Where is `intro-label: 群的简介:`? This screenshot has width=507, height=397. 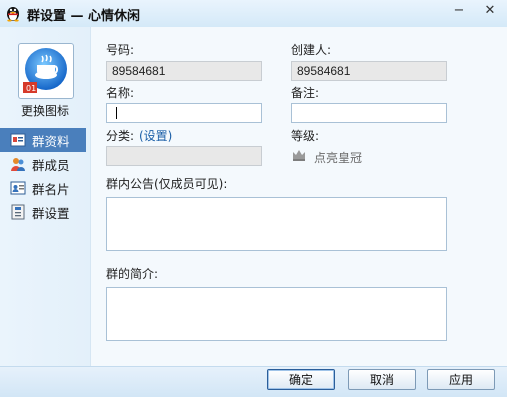
intro-label: 群的简介: is located at coordinates (132, 274).